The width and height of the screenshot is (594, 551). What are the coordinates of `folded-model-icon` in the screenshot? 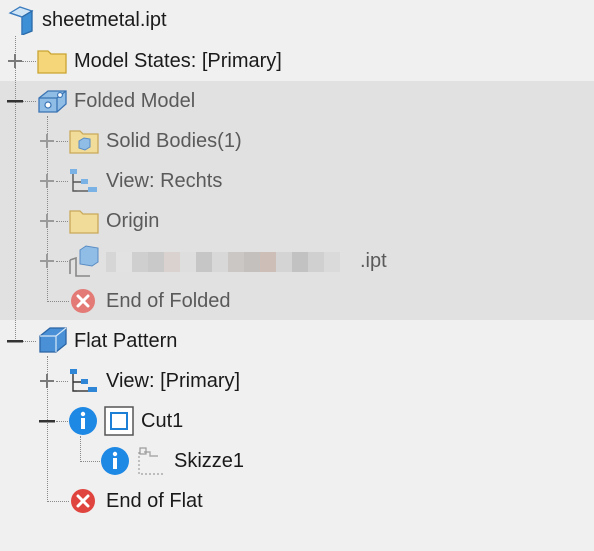 It's located at (52, 101).